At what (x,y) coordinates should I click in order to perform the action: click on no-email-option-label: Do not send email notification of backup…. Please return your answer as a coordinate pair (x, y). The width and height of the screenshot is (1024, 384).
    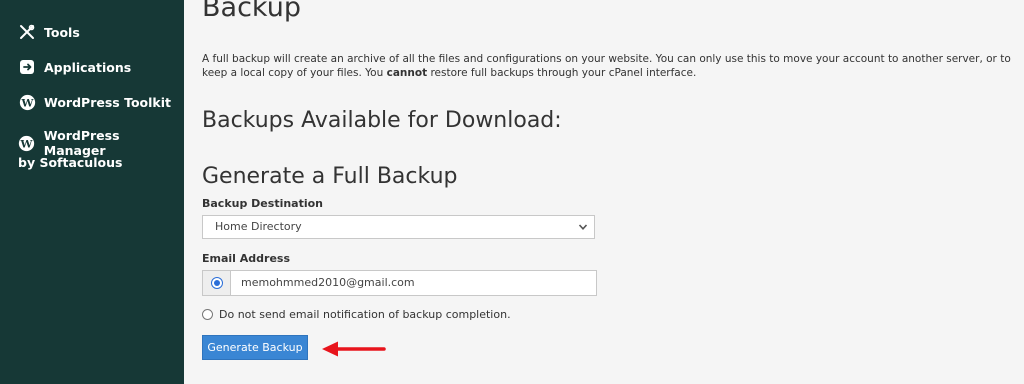
    Looking at the image, I should click on (365, 314).